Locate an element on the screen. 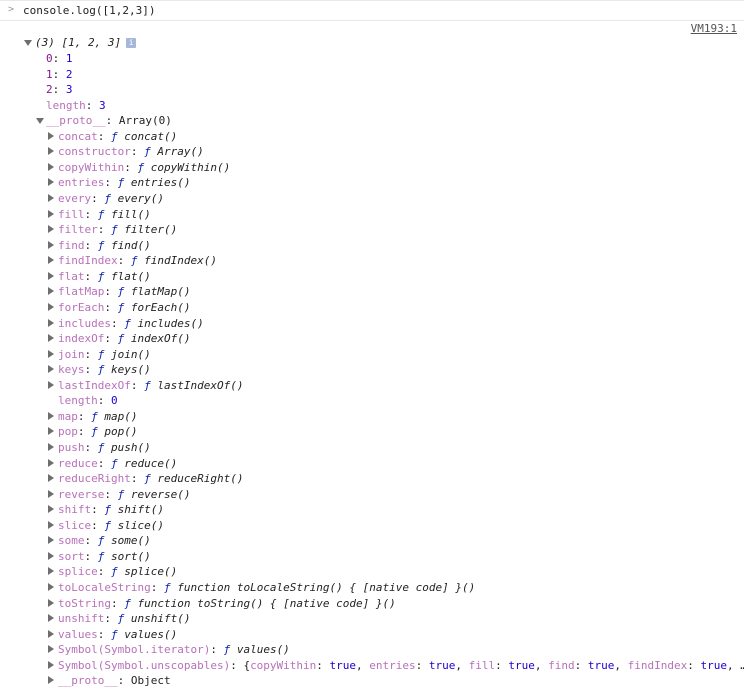 Image resolution: width=744 pixels, height=694 pixels. proto-method-lastindexof: lastIndexOf: ƒ lastIndexOf() is located at coordinates (150, 385).